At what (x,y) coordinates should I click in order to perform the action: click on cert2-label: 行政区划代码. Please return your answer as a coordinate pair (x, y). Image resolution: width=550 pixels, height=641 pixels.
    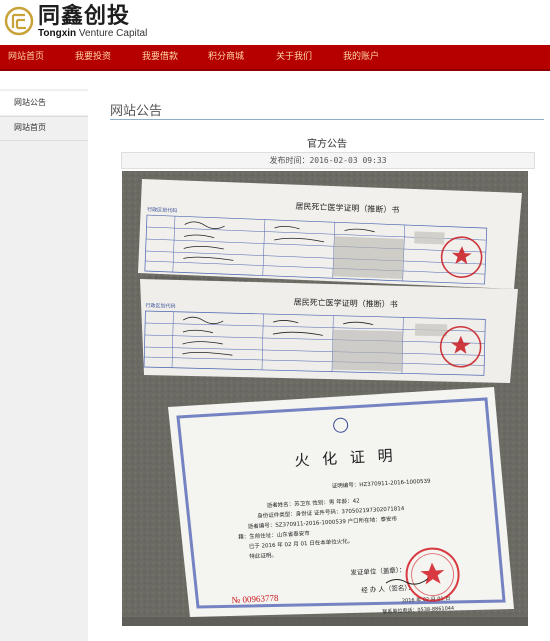
    Looking at the image, I should click on (160, 306).